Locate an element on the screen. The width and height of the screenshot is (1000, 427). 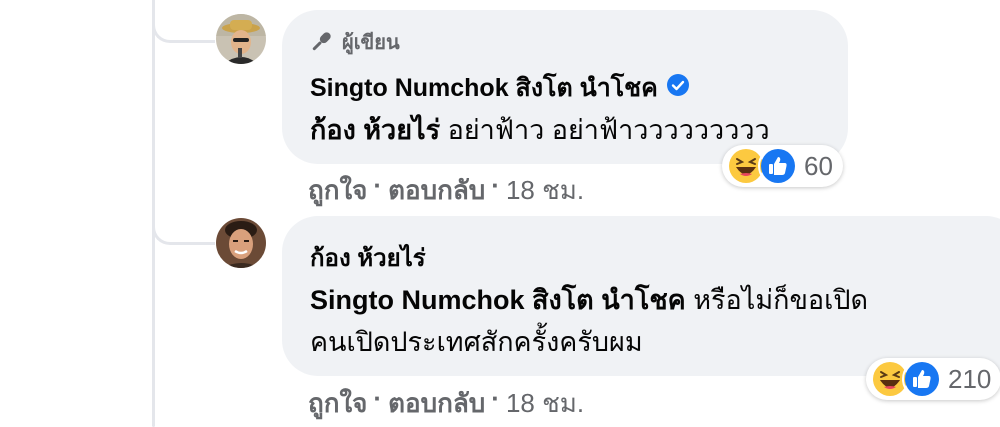
author-name-link: ก้อง ห้วยไร่ is located at coordinates (368, 257).